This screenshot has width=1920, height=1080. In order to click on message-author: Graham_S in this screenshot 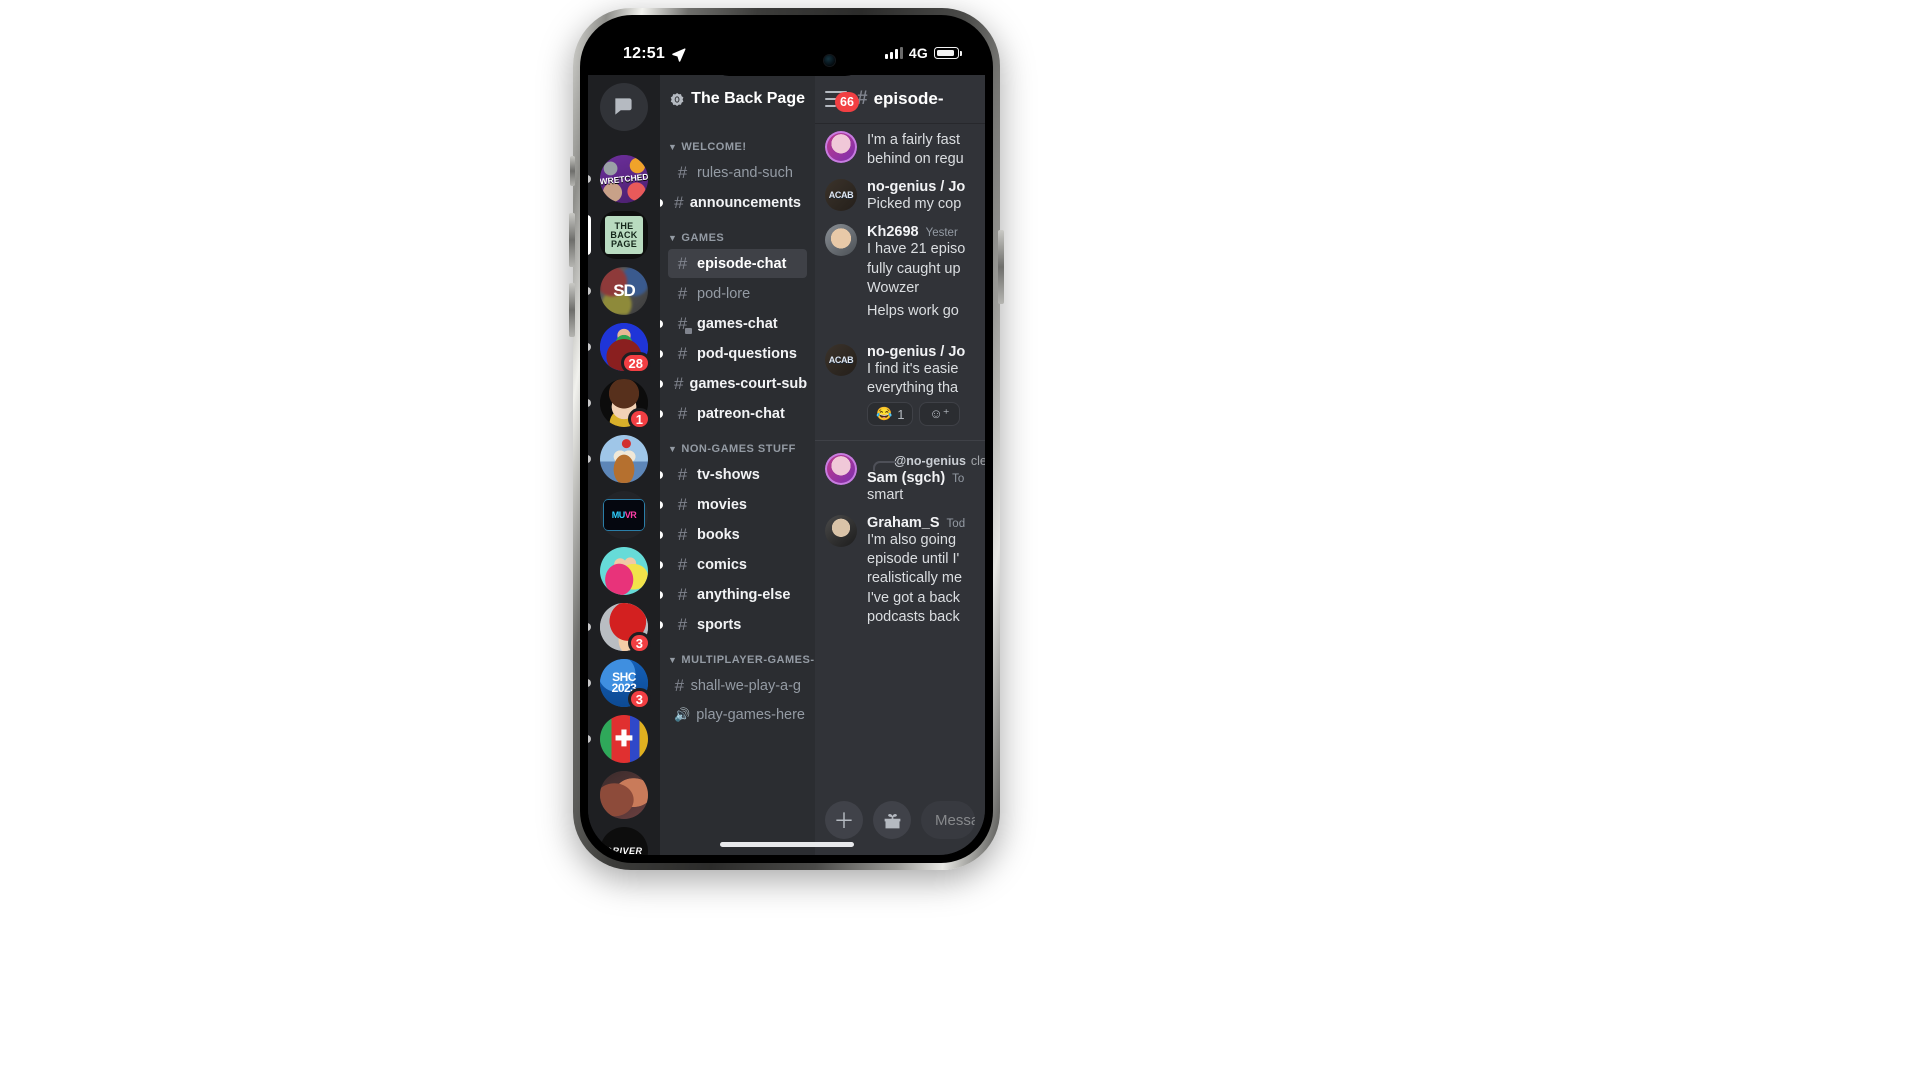, I will do `click(903, 523)`.